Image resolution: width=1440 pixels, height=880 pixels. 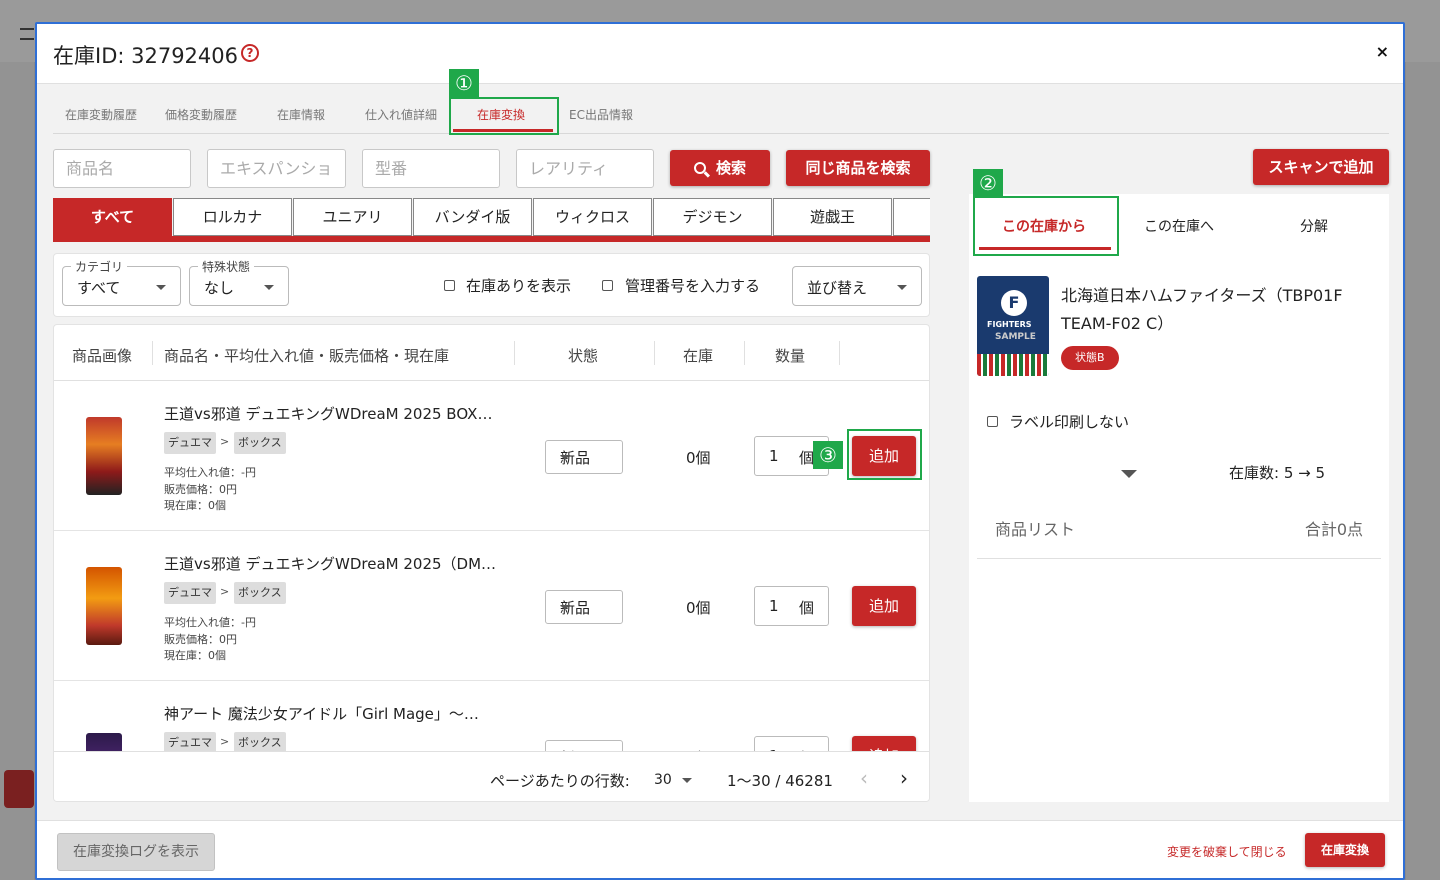 What do you see at coordinates (99, 266) in the screenshot?
I see `category-select-label: カテゴリ` at bounding box center [99, 266].